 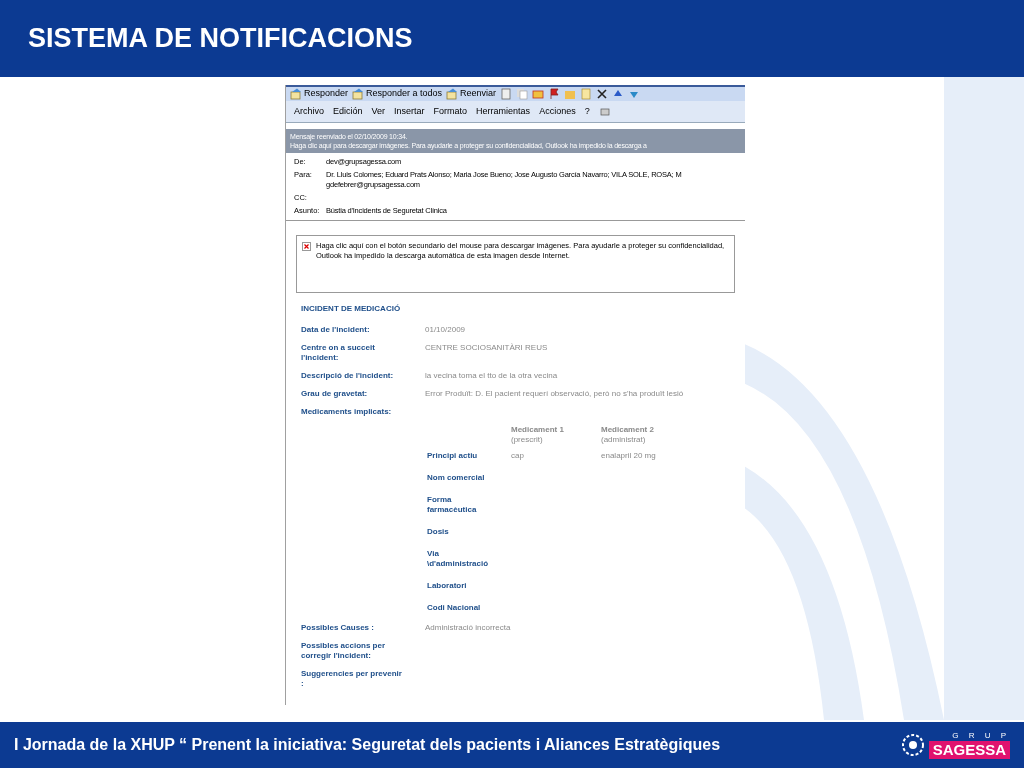 I want to click on menu-item: Archivo, so click(x=309, y=111).